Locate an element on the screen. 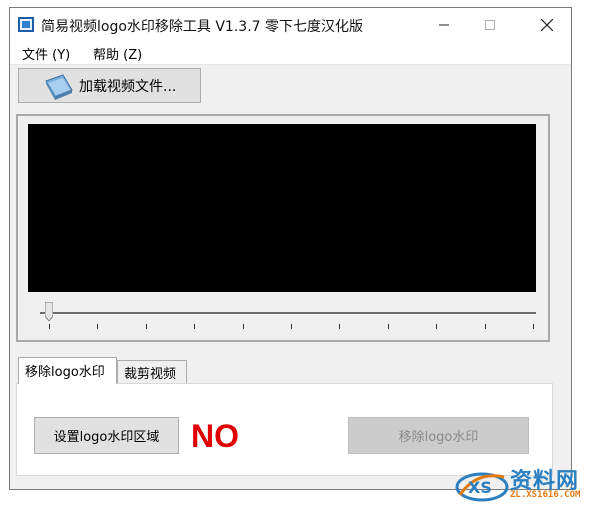 This screenshot has height=510, width=590. seek-slider-track is located at coordinates (288, 313).